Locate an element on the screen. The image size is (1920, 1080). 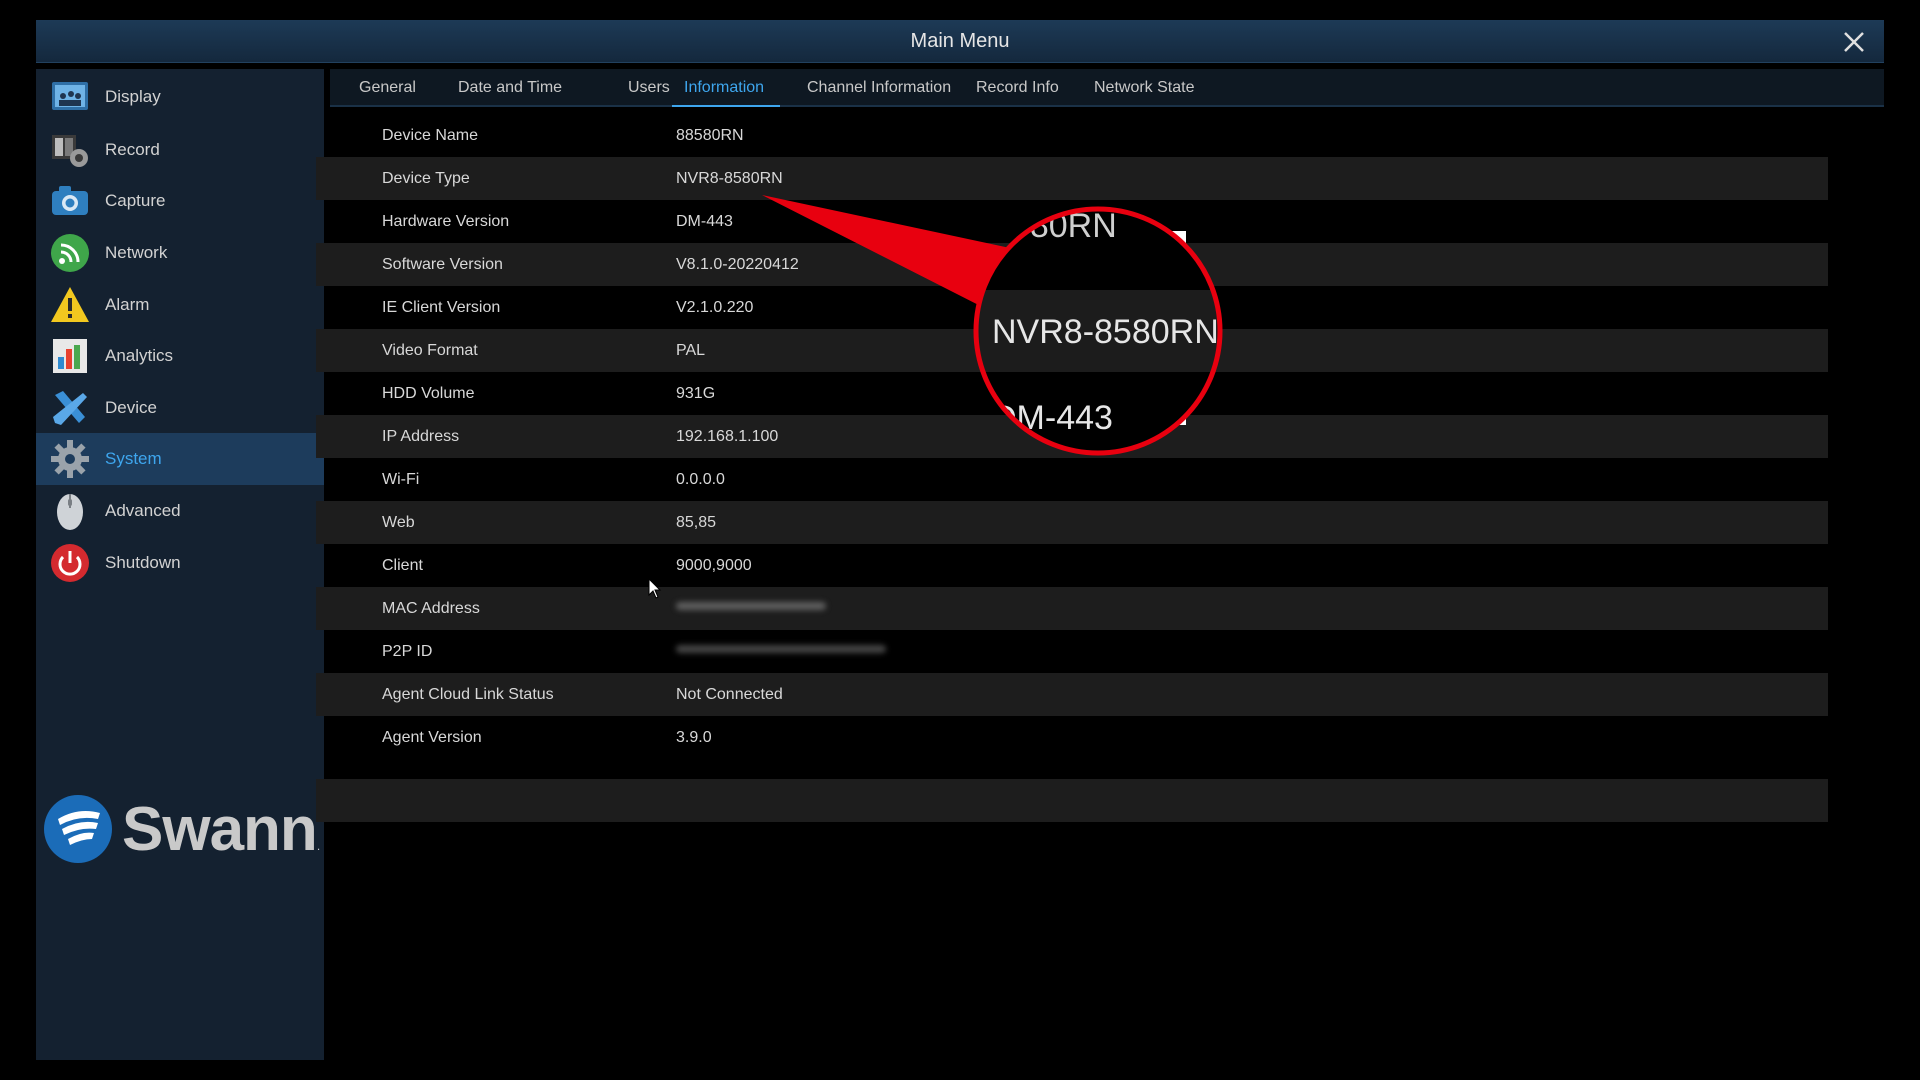
info-value: 3.9.0 is located at coordinates (694, 737).